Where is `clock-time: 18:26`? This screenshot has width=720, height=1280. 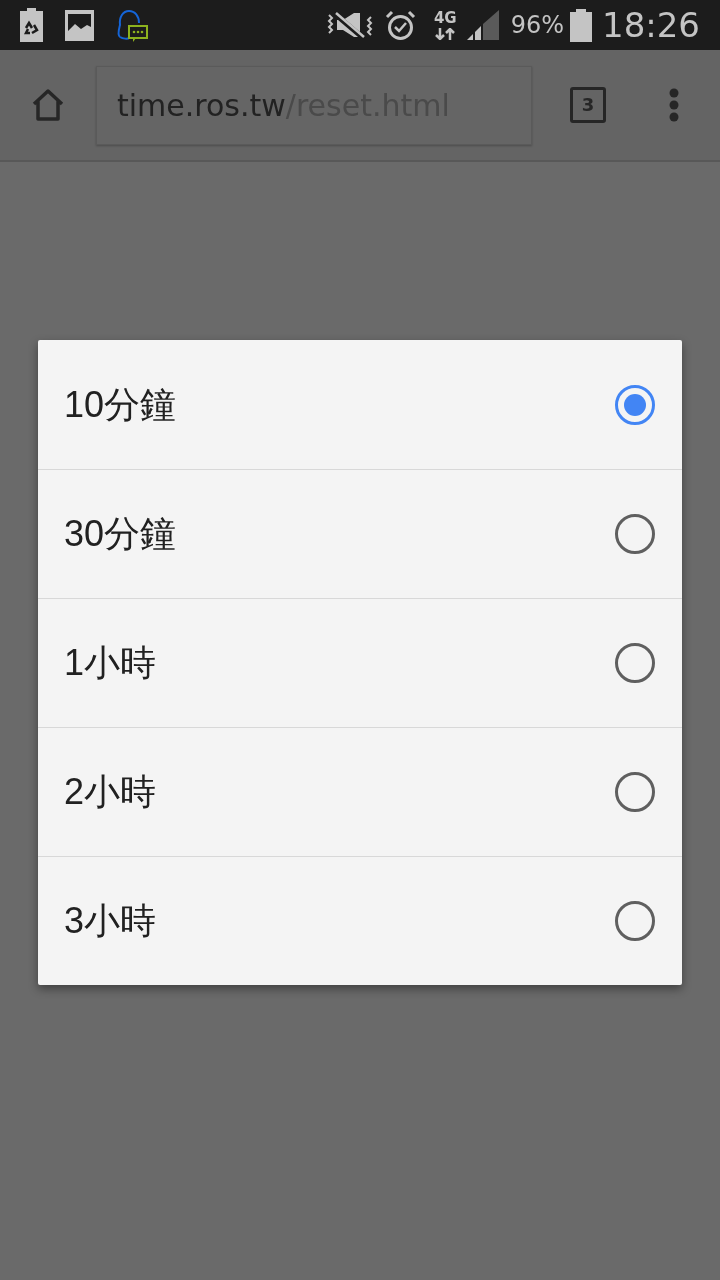
clock-time: 18:26 is located at coordinates (651, 25).